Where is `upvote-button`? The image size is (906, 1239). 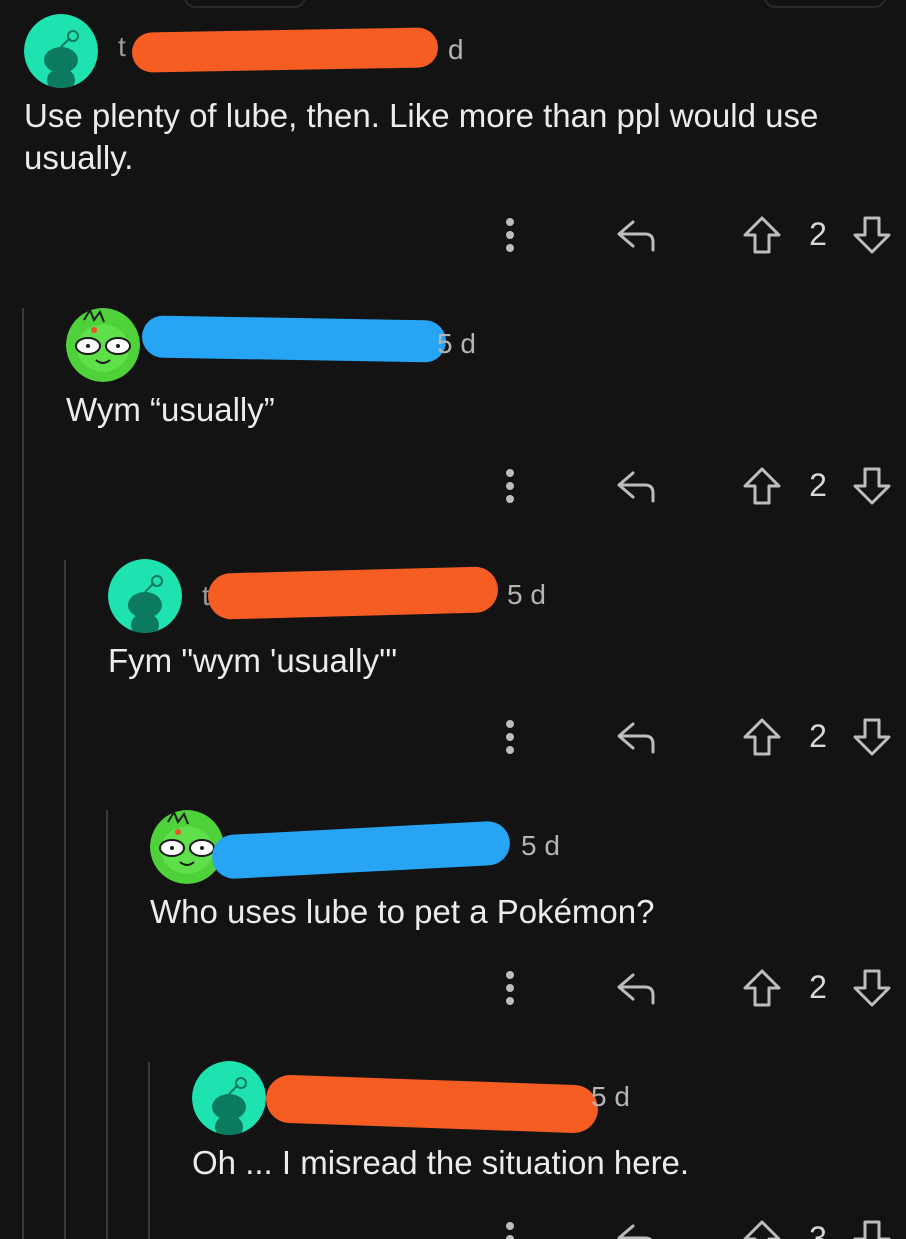
upvote-button is located at coordinates (762, 1228).